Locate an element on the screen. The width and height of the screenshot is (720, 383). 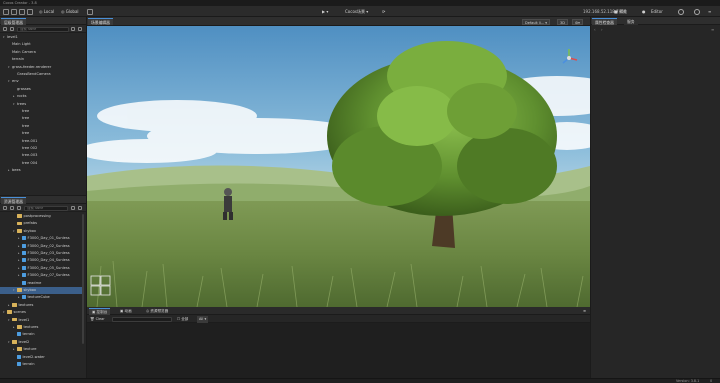
device-select: Cocos场景 ▾ is located at coordinates (356, 11).